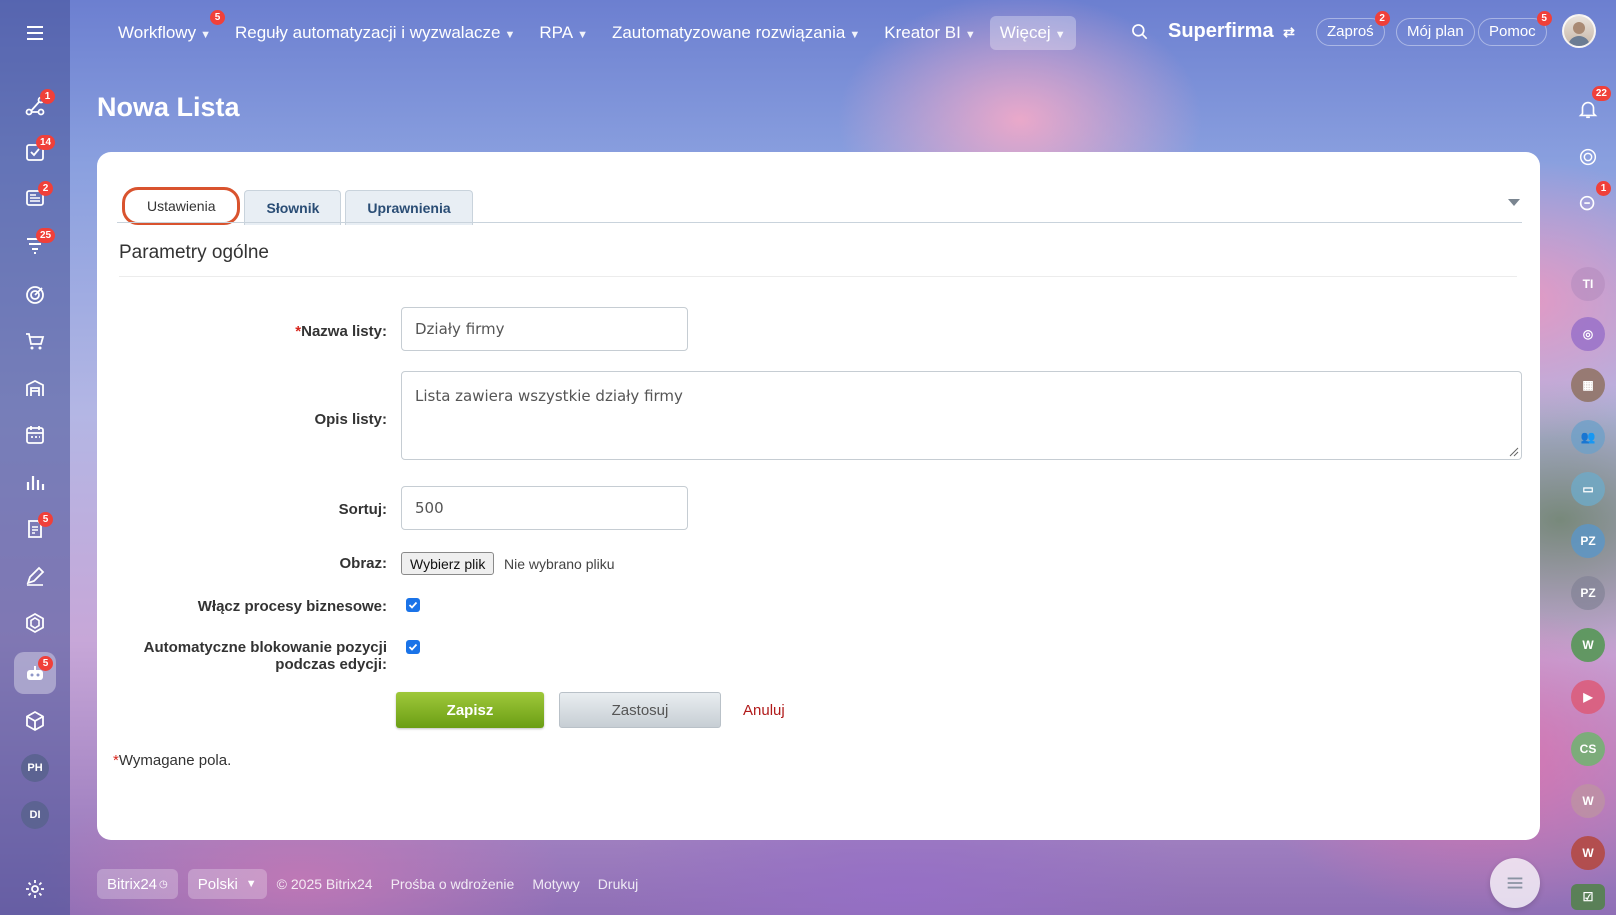  What do you see at coordinates (448, 563) in the screenshot?
I see `choose-file-button: Wybierz plik` at bounding box center [448, 563].